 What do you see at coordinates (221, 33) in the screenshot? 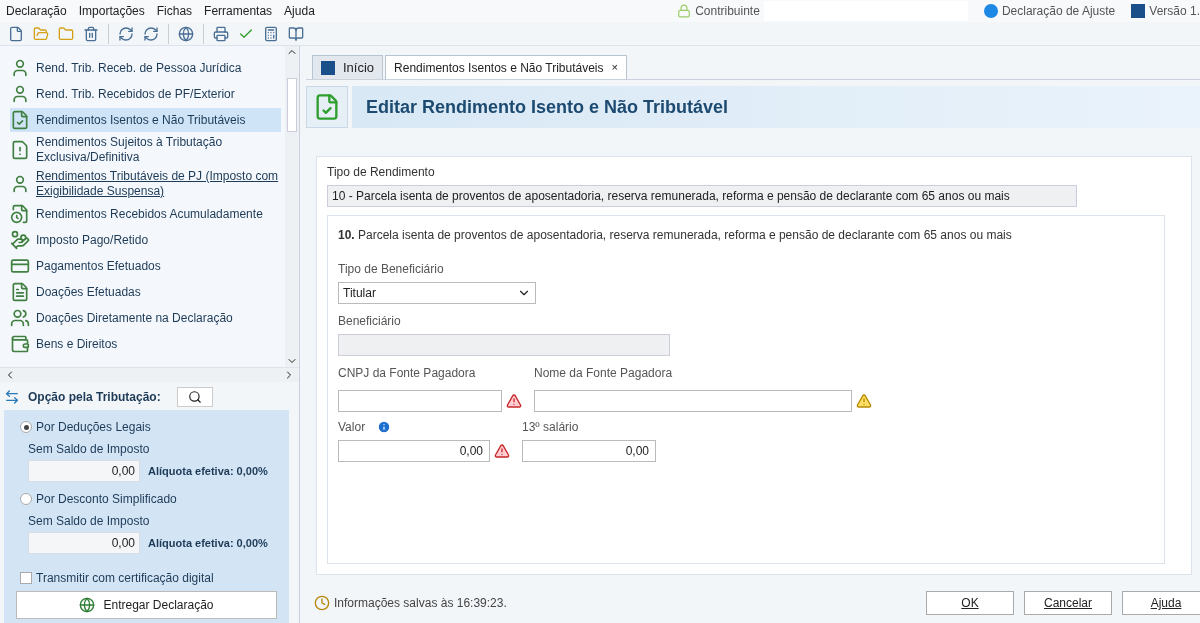
I see `print-icon` at bounding box center [221, 33].